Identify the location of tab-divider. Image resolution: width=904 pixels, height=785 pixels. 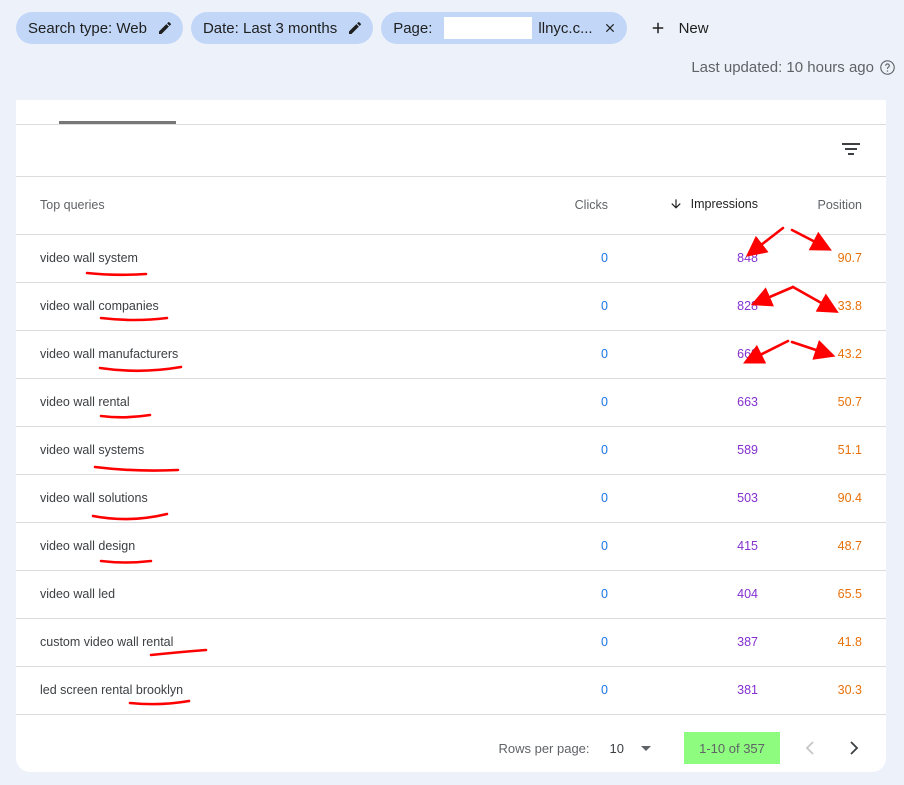
(451, 124).